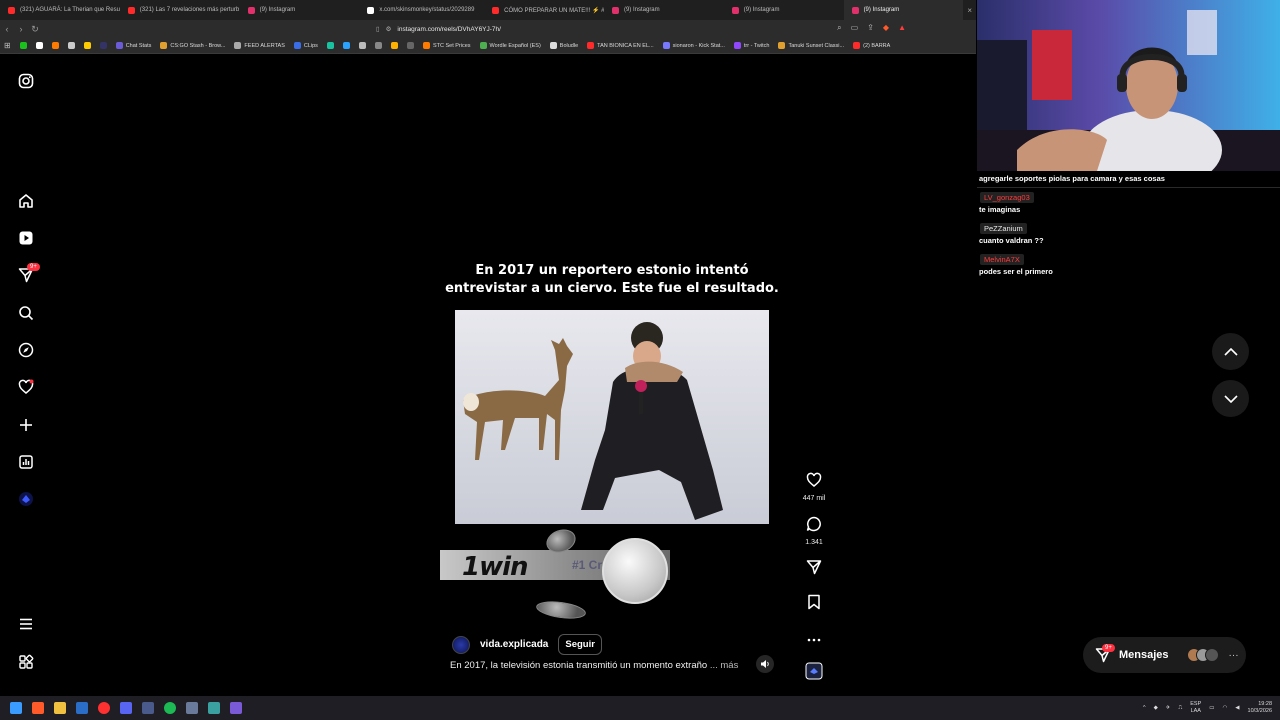 This screenshot has width=1280, height=720. I want to click on coin-graphic, so click(635, 571).